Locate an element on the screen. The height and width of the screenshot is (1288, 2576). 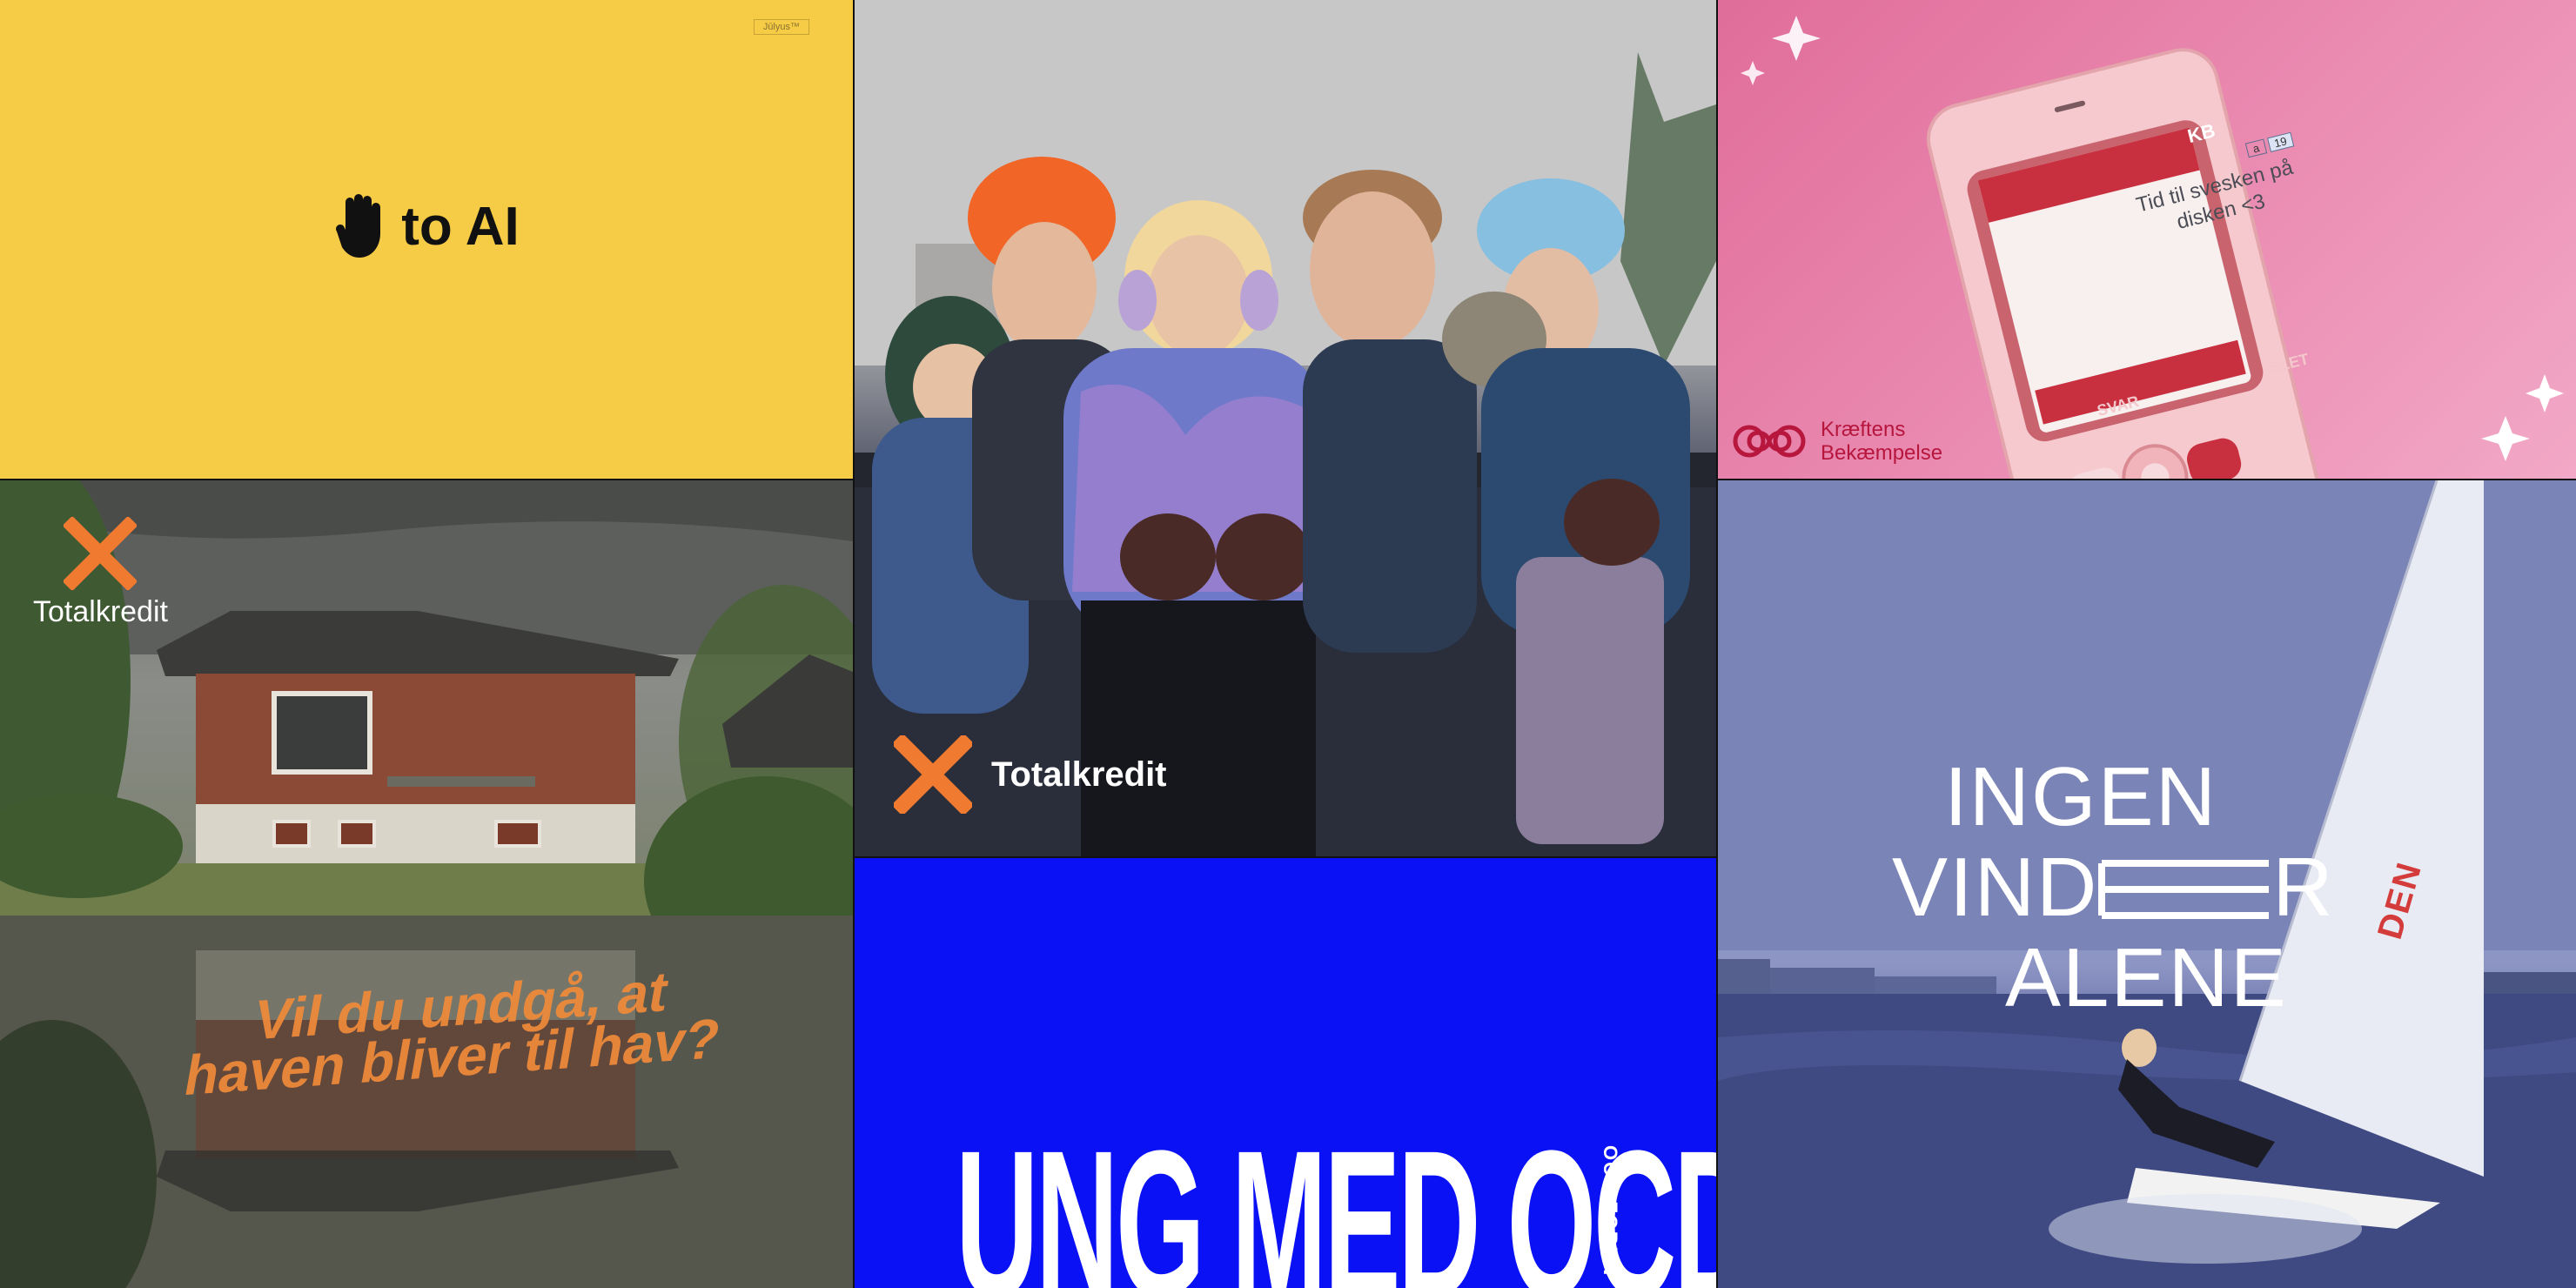
tile-ung-med-ocd: UNG MED OCD OCD-FOREN is located at coordinates (1286, 1073).